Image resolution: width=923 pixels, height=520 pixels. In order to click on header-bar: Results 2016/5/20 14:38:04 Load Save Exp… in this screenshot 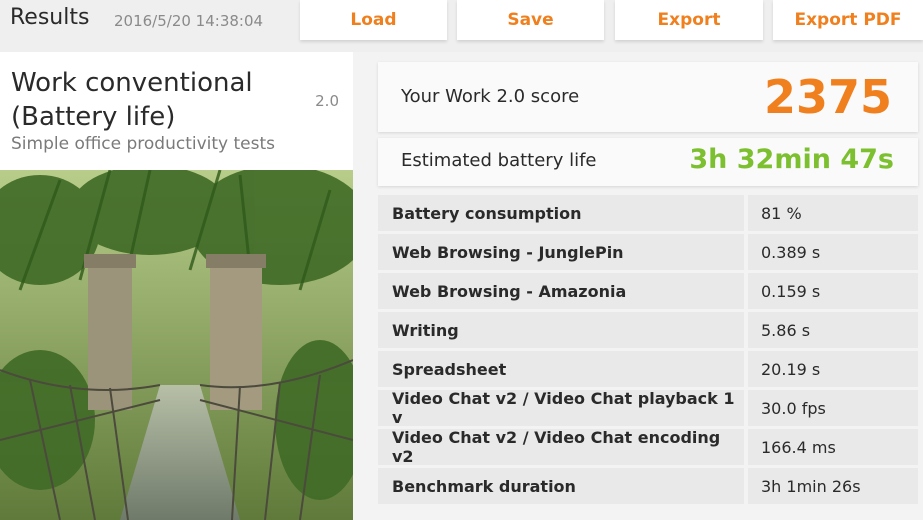, I will do `click(461, 26)`.